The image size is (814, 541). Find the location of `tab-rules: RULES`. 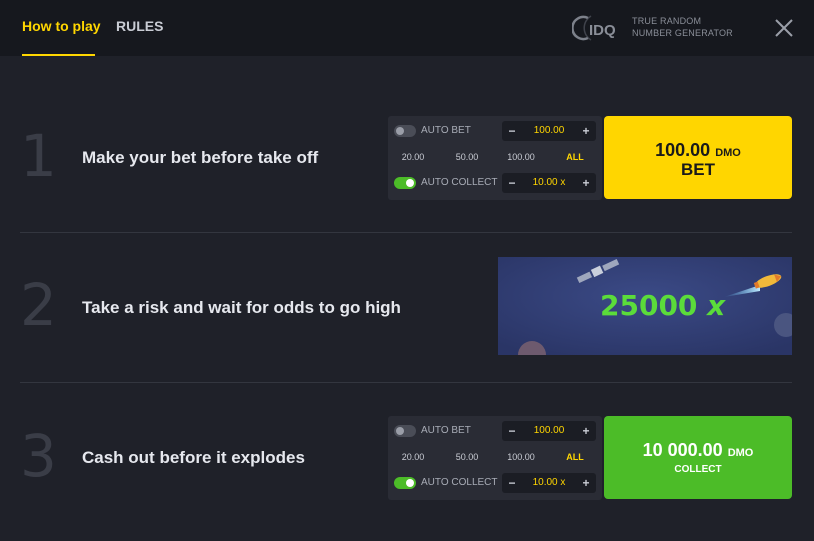

tab-rules: RULES is located at coordinates (139, 26).